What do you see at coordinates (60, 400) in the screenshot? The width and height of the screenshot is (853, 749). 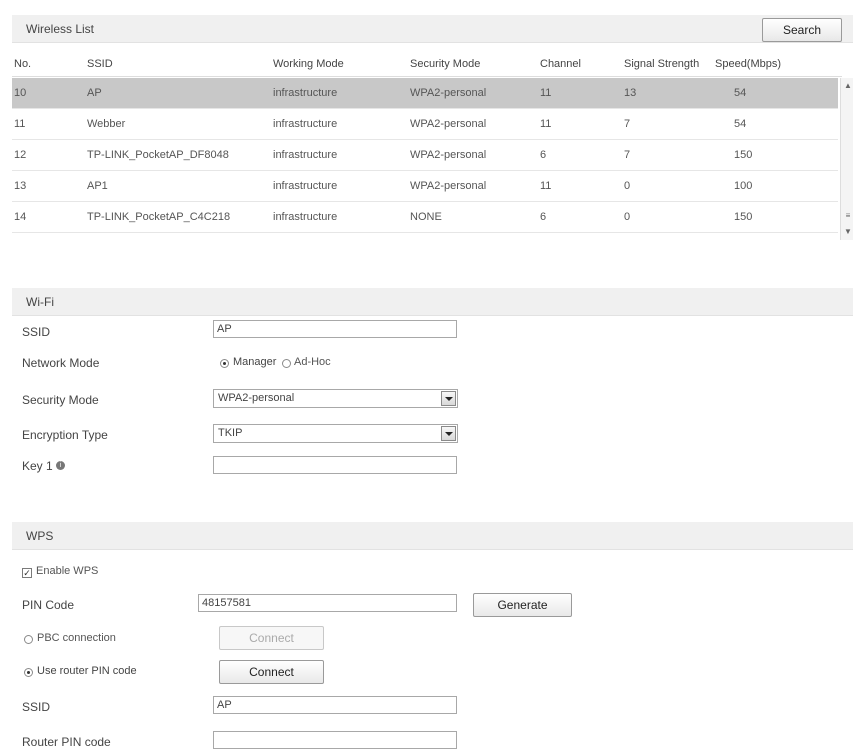 I see `security-mode-label: Security Mode` at bounding box center [60, 400].